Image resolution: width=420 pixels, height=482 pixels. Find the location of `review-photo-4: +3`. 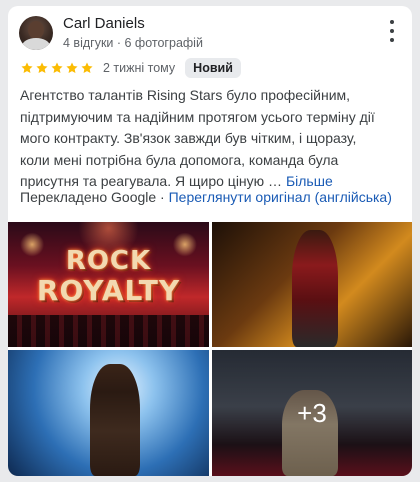

review-photo-4: +3 is located at coordinates (312, 413).